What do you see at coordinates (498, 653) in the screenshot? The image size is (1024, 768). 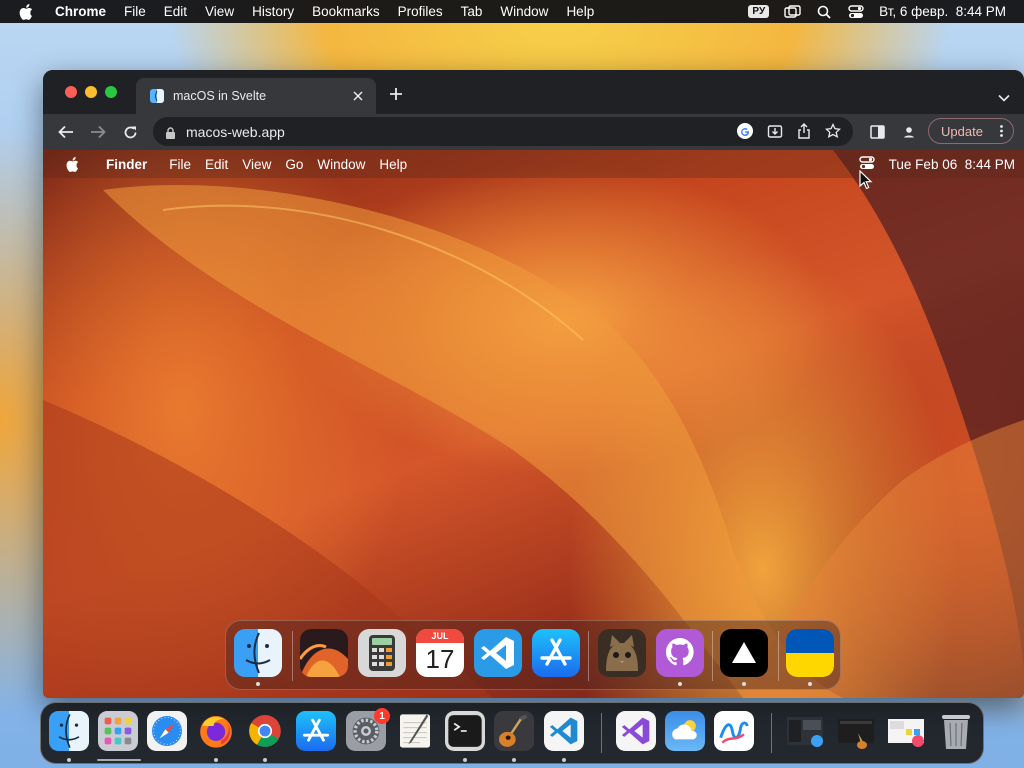 I see `web-dock-vscode-icon` at bounding box center [498, 653].